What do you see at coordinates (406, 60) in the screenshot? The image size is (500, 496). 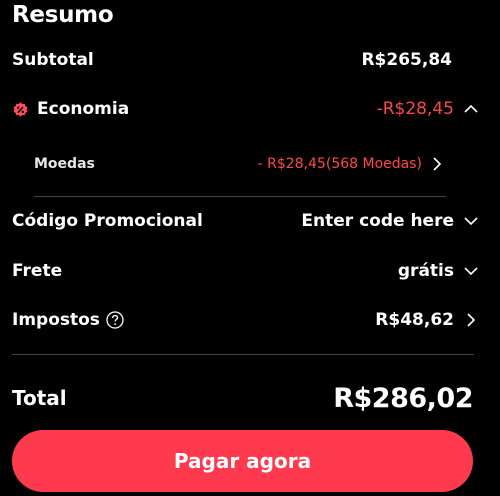 I see `subtotal-value: R$265,84` at bounding box center [406, 60].